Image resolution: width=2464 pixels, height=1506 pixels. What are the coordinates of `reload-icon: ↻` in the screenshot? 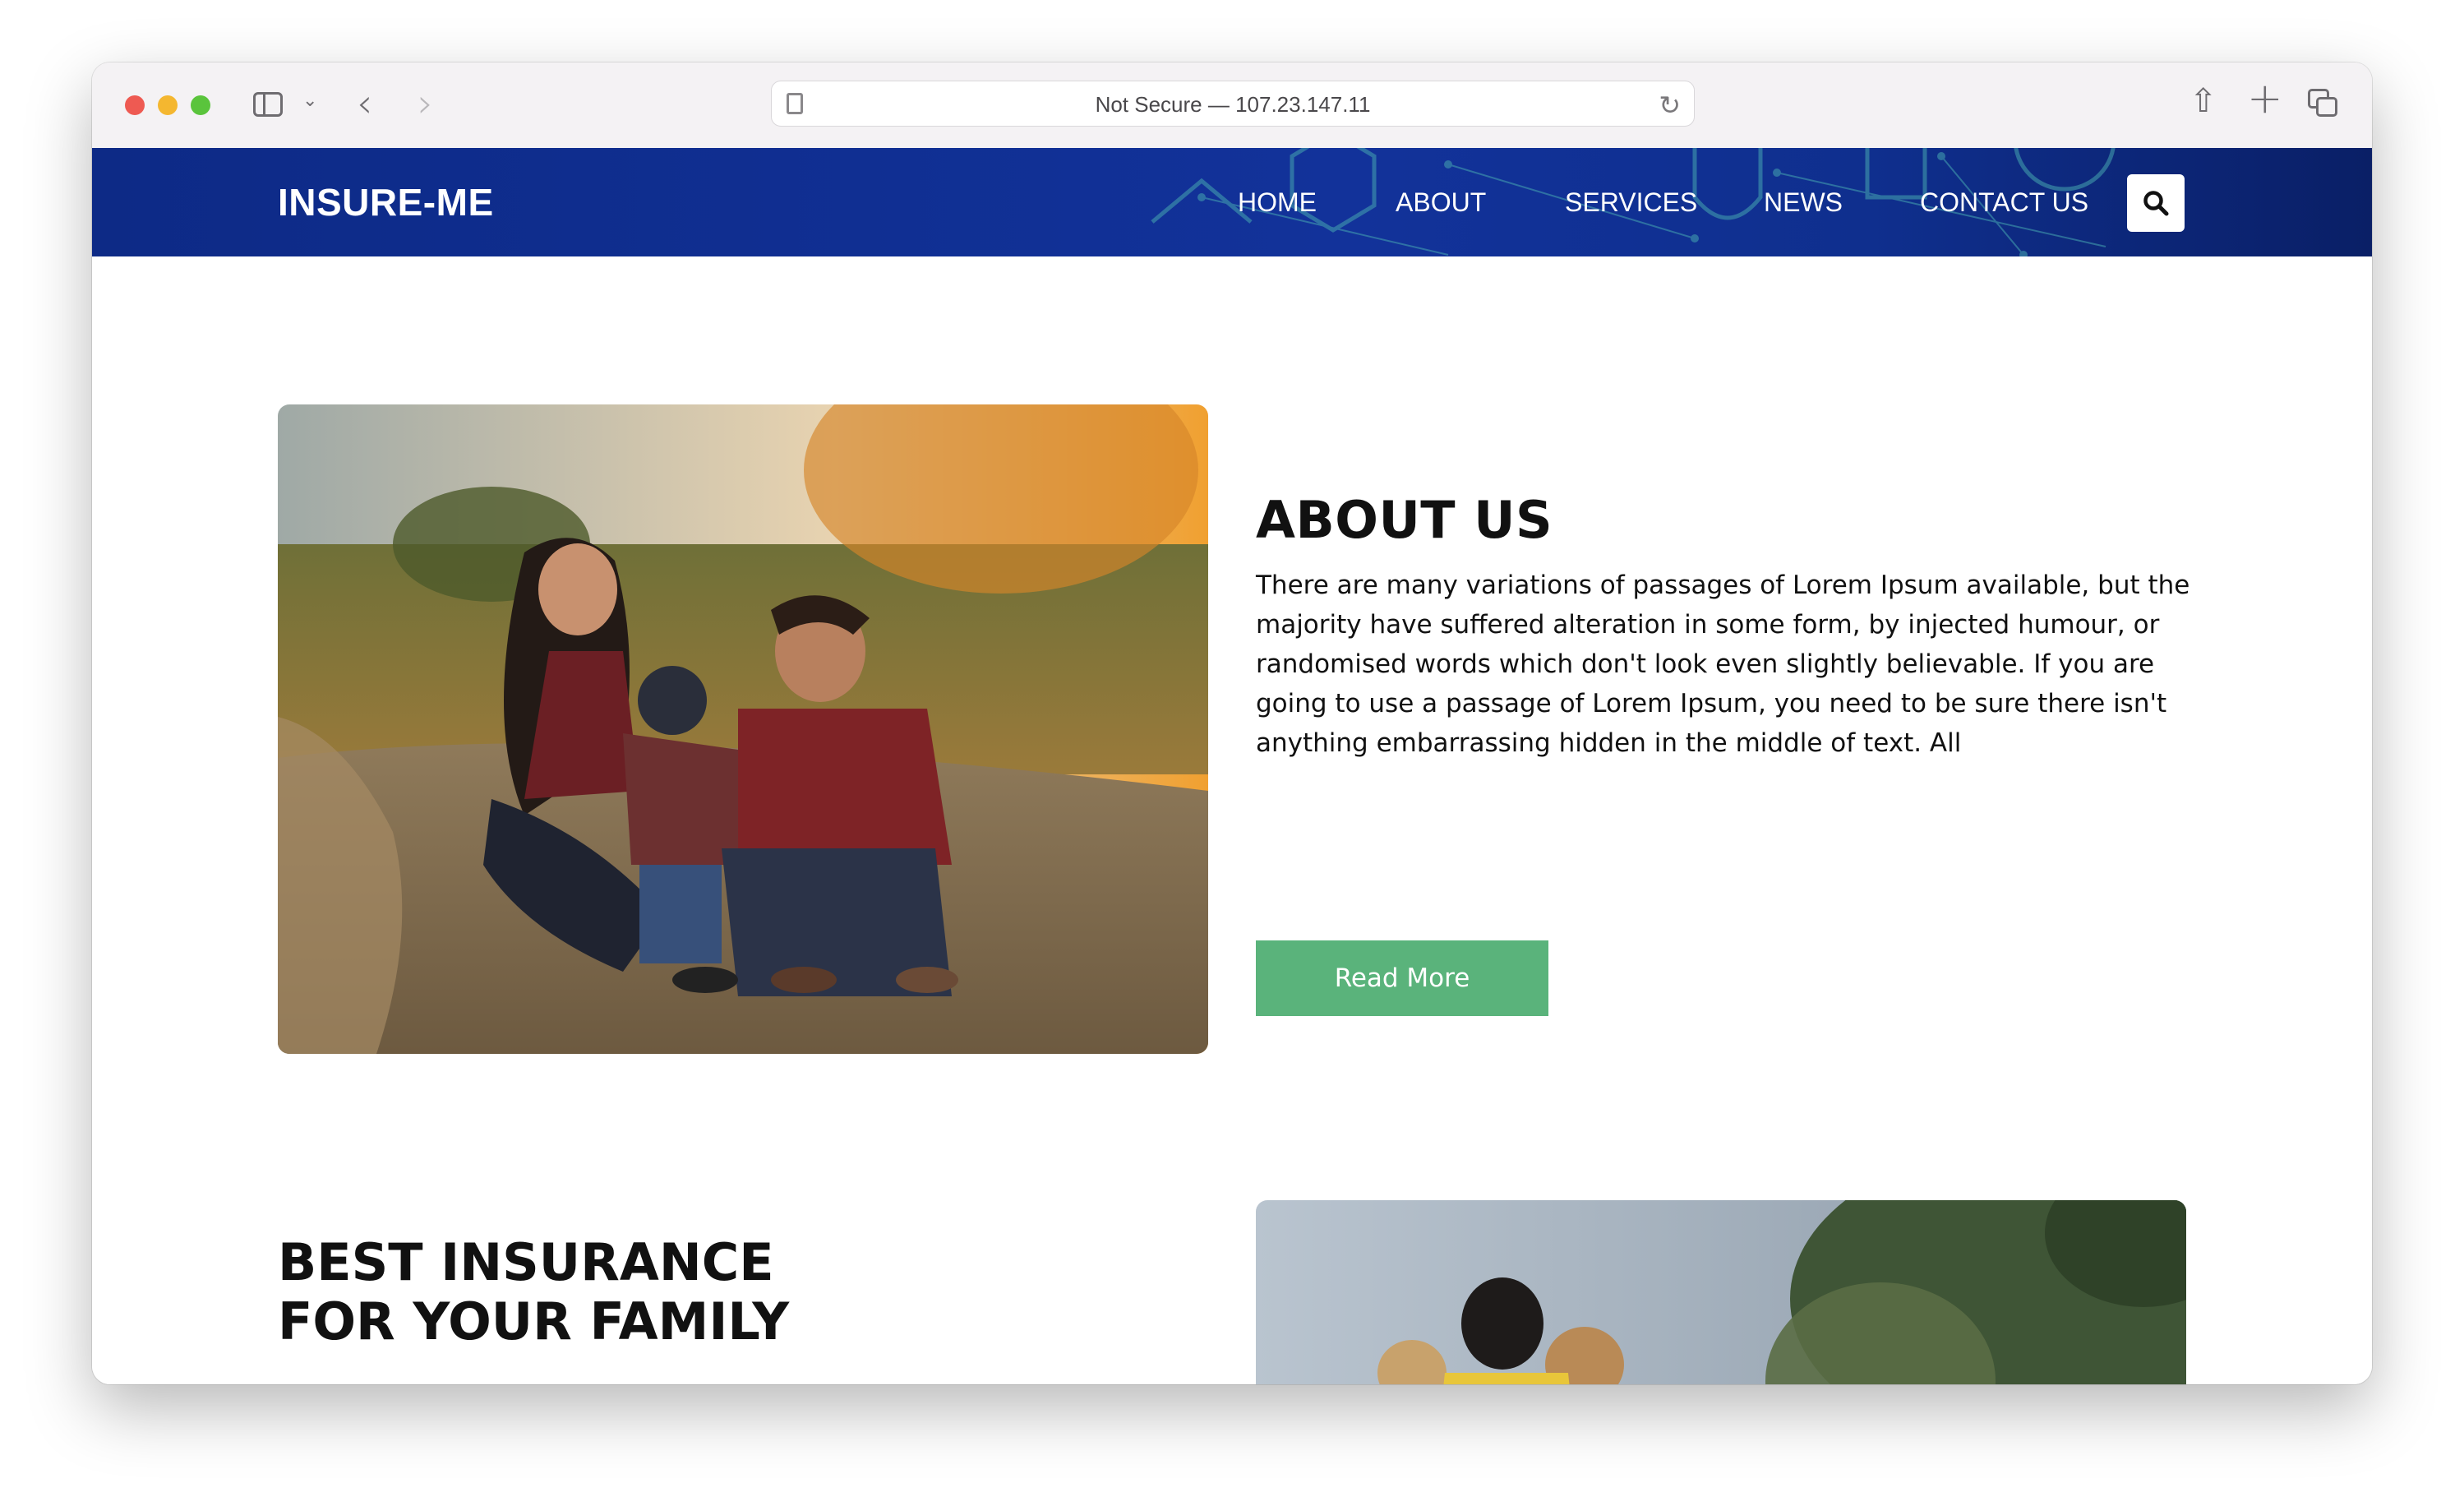 It's located at (1670, 105).